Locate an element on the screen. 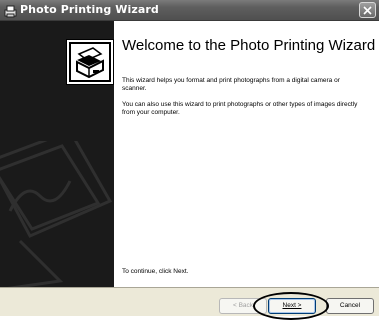 The height and width of the screenshot is (320, 379). photo-printer-icon is located at coordinates (90, 62).